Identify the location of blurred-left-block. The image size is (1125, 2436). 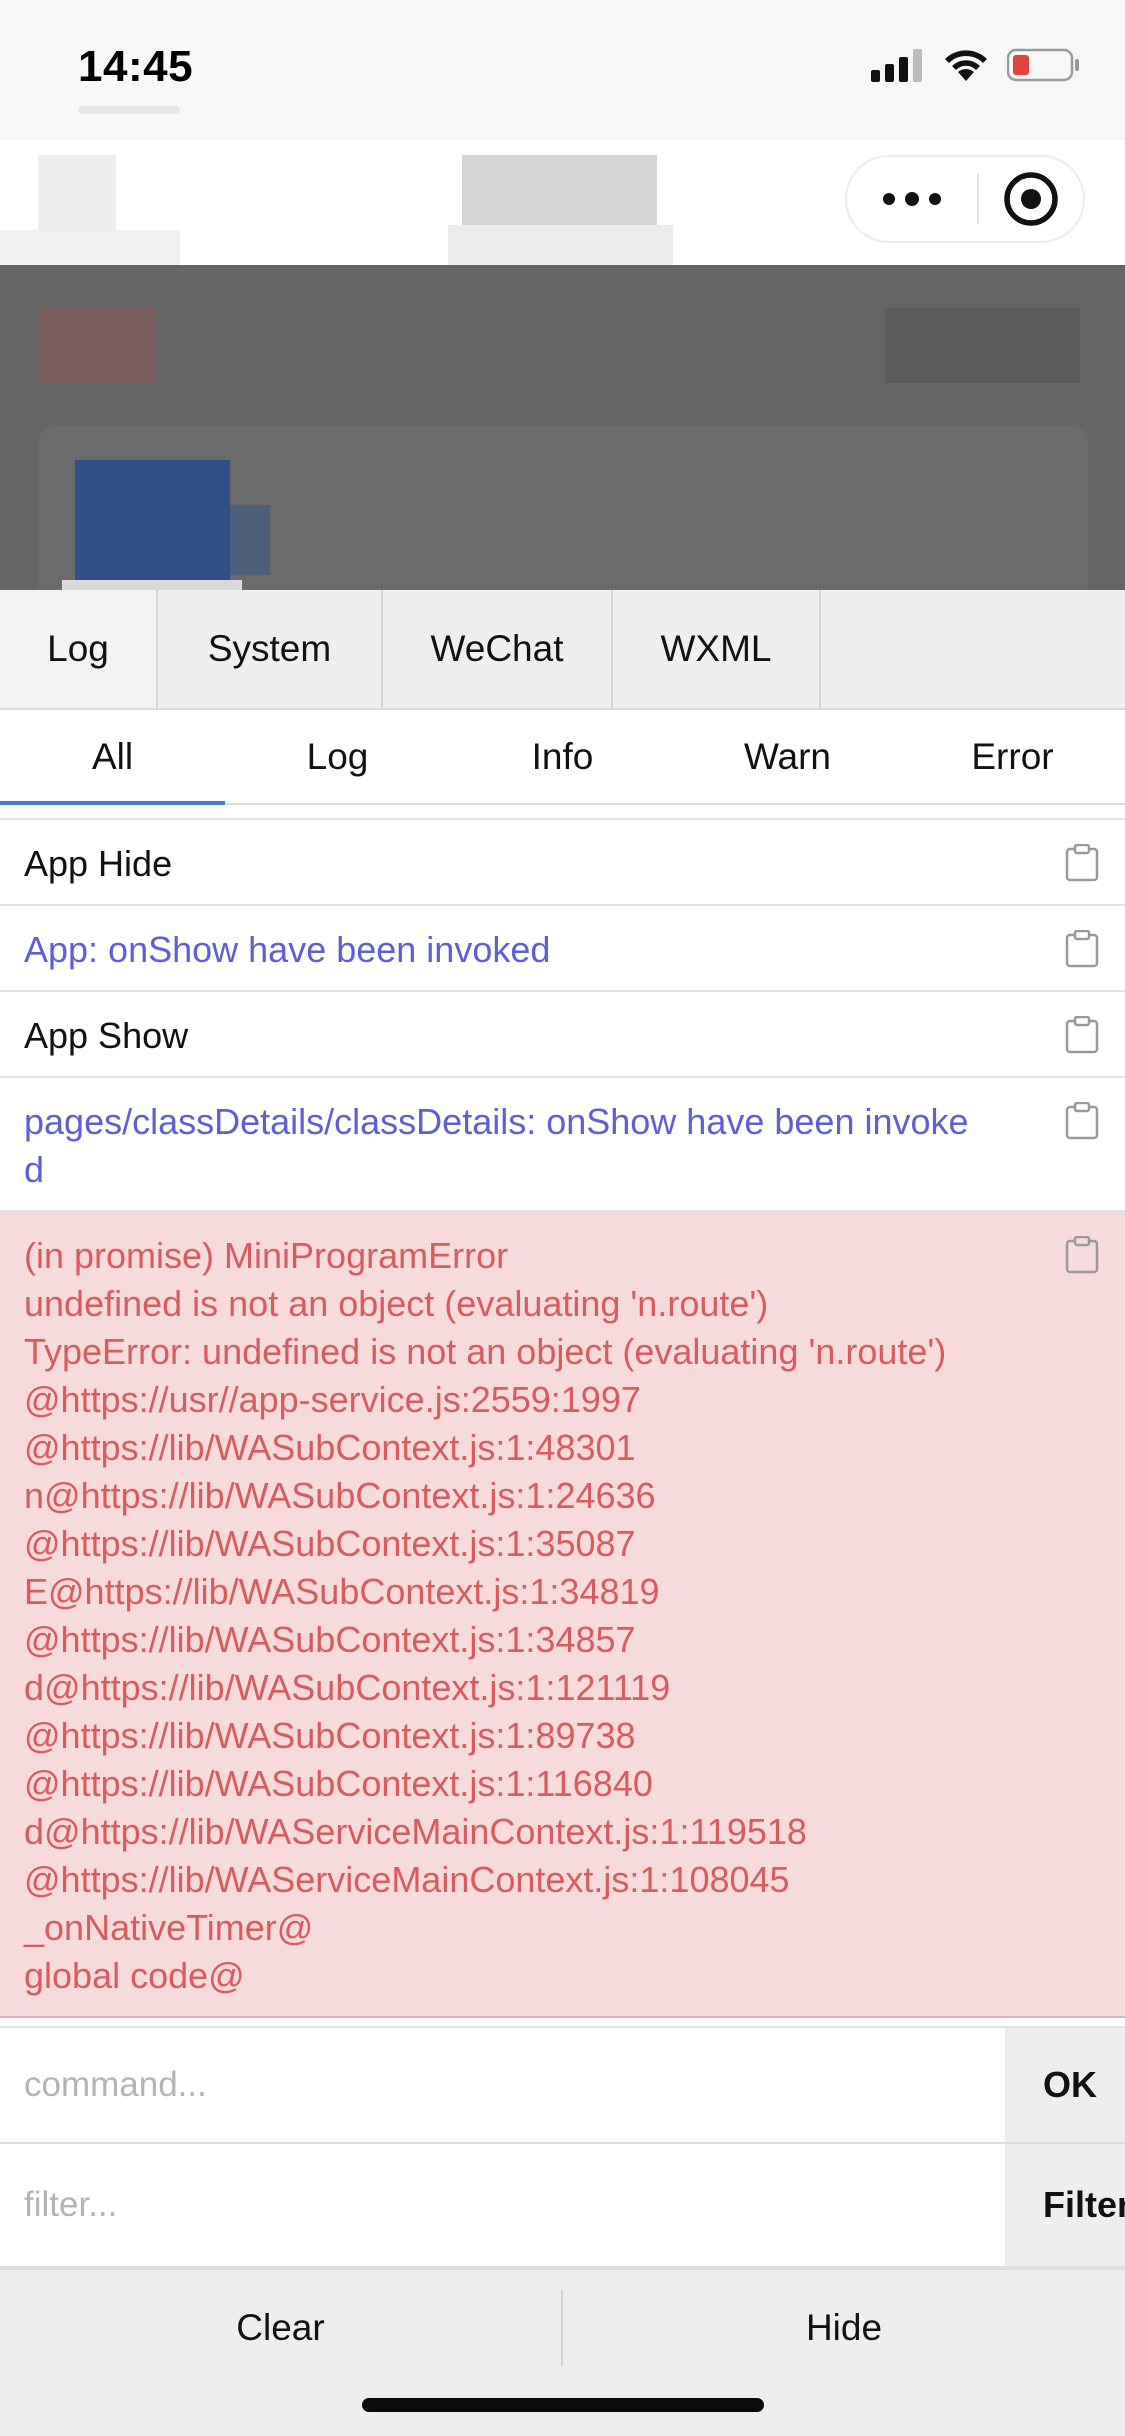
(97, 345).